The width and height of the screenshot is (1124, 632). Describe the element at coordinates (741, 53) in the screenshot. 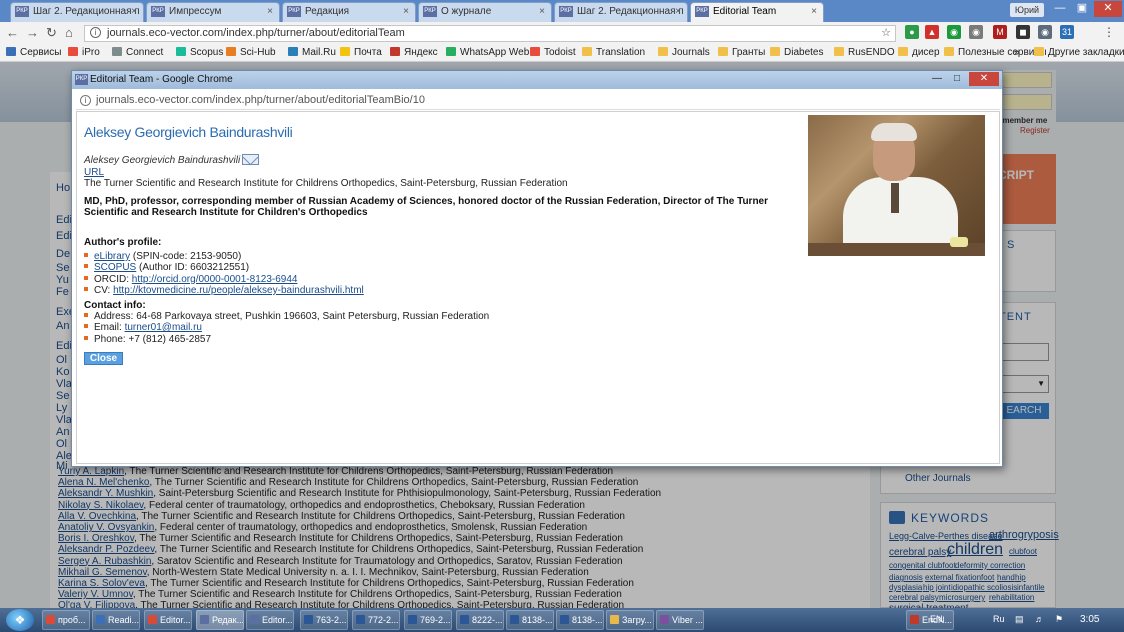

I see `bookmark-item: Гранты` at that location.